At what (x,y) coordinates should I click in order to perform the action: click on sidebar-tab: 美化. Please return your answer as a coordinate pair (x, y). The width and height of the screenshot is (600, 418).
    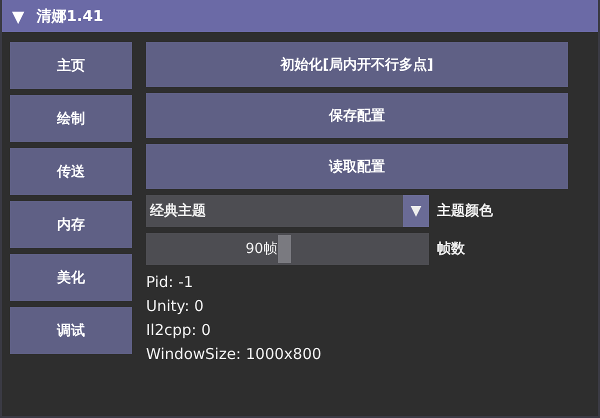
    Looking at the image, I should click on (71, 277).